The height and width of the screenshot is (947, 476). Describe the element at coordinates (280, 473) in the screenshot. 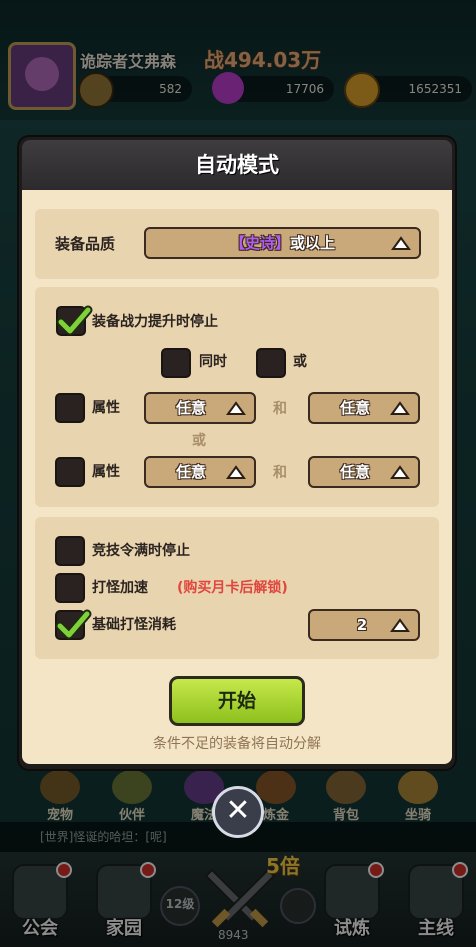

I see `attr-row-2-and: 和` at that location.